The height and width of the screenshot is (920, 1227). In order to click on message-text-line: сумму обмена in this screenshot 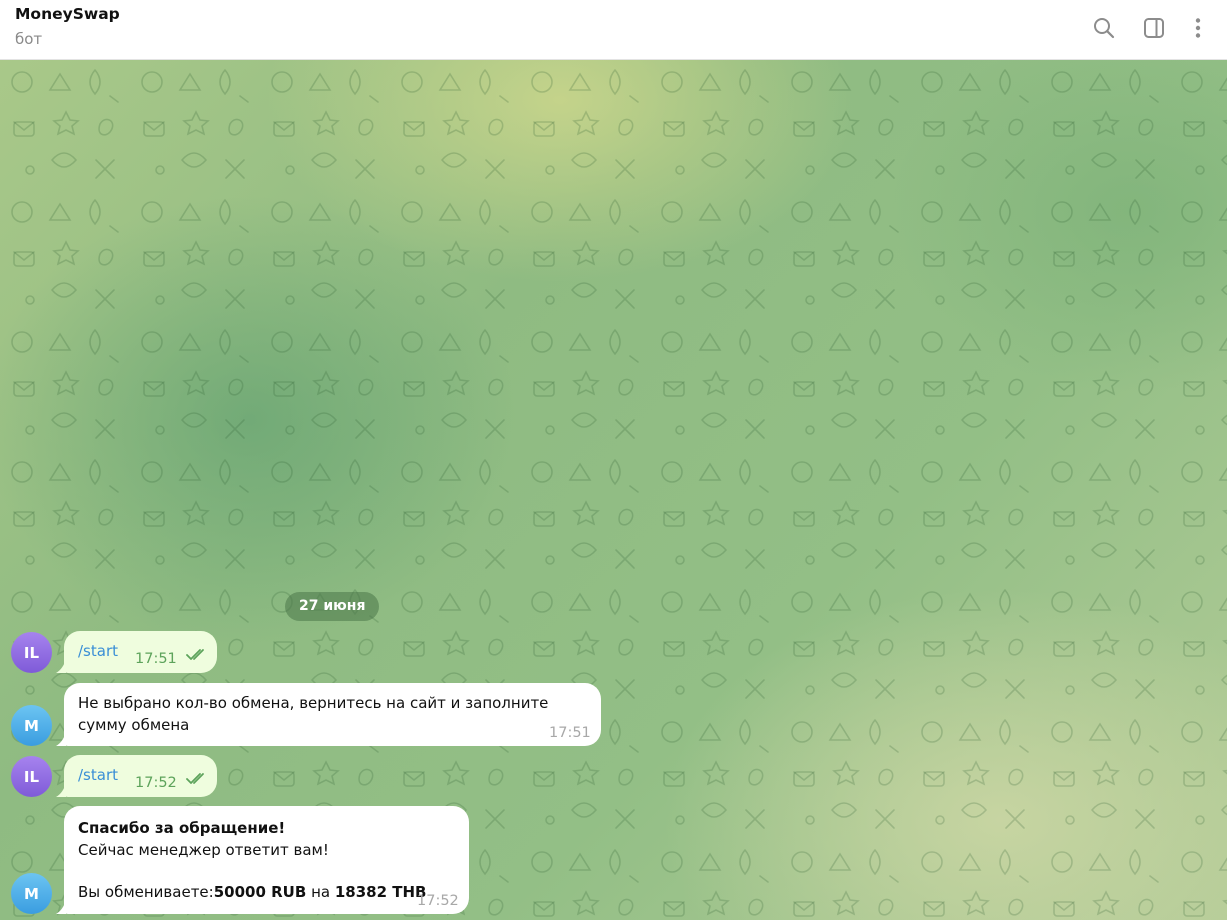, I will do `click(134, 725)`.